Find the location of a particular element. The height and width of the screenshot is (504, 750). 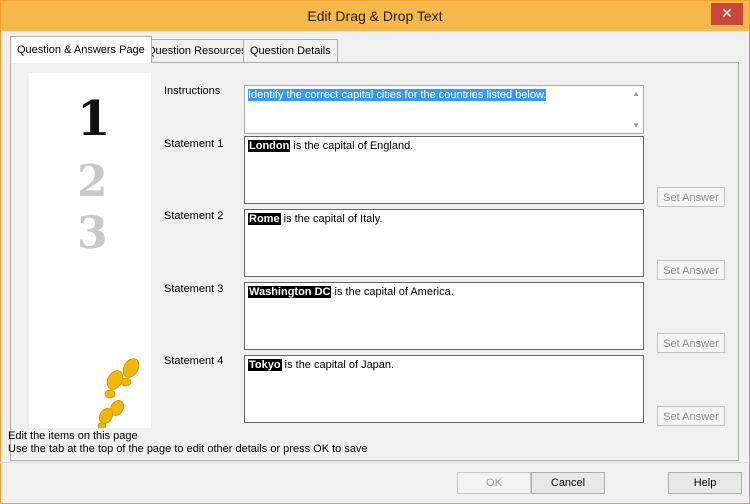

set-answer-button-1: Set Answer is located at coordinates (691, 197).